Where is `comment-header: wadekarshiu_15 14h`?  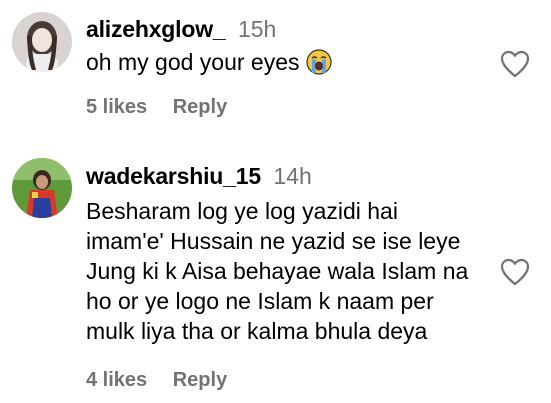
comment-header: wadekarshiu_15 14h is located at coordinates (199, 176).